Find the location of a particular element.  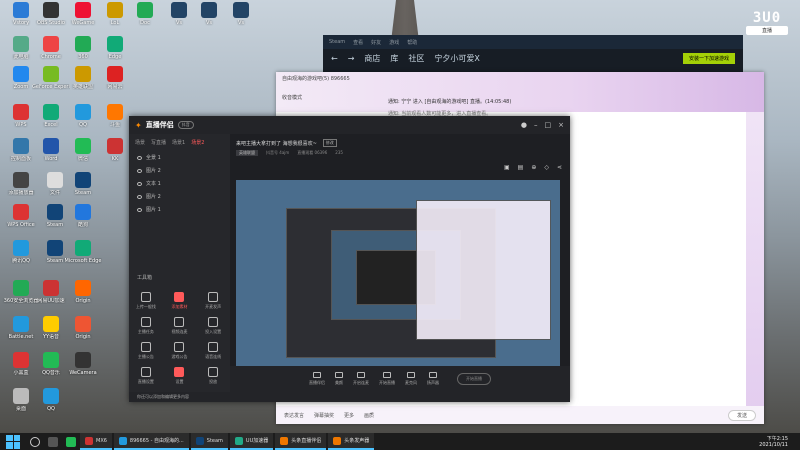

source-item: 文本 1 is located at coordinates (179, 183).